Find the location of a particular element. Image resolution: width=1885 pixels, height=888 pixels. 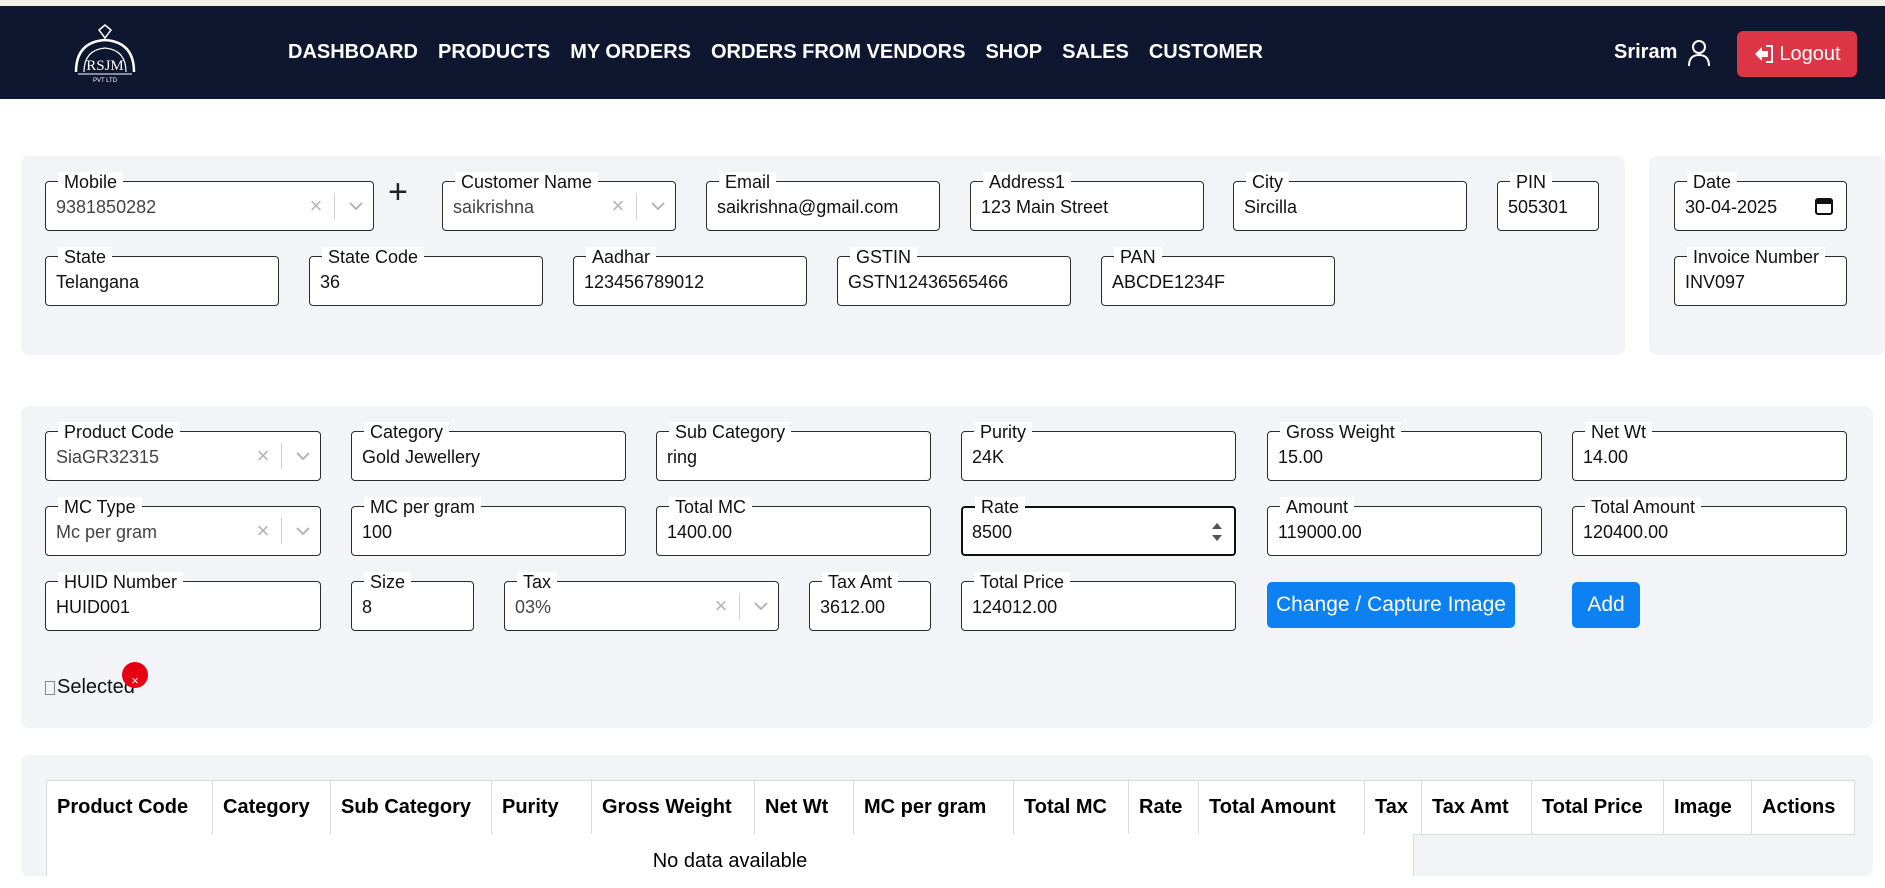

huid-value: HUID001 is located at coordinates (93, 607).